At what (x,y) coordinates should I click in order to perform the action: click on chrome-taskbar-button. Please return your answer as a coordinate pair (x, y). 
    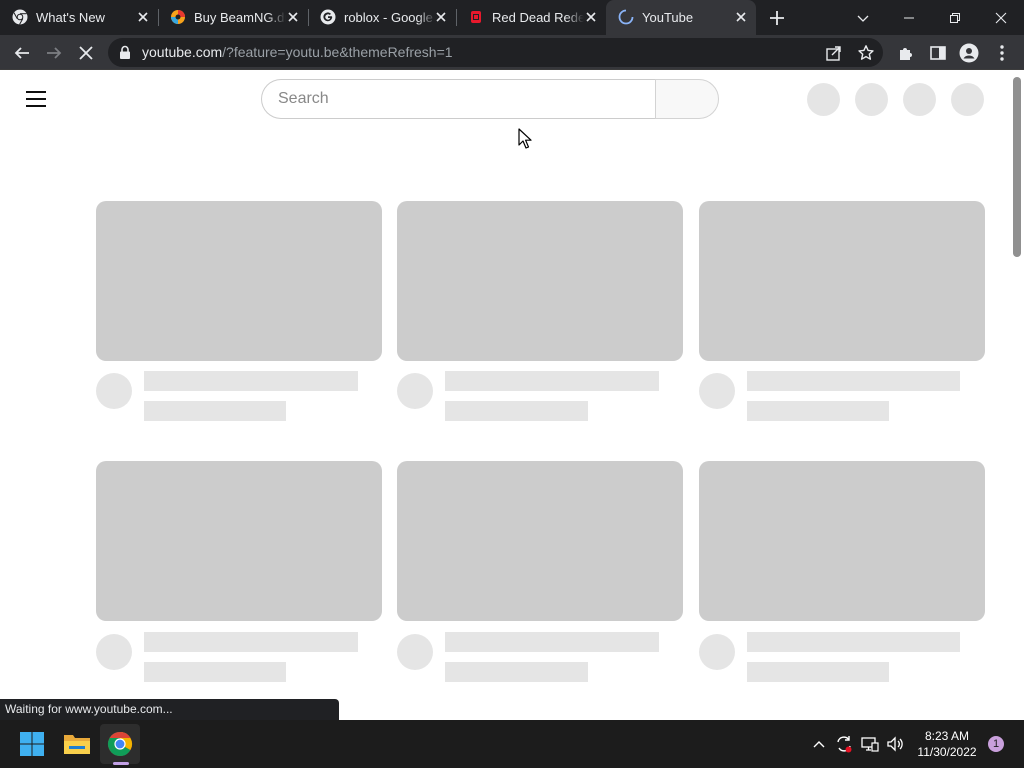
    Looking at the image, I should click on (120, 744).